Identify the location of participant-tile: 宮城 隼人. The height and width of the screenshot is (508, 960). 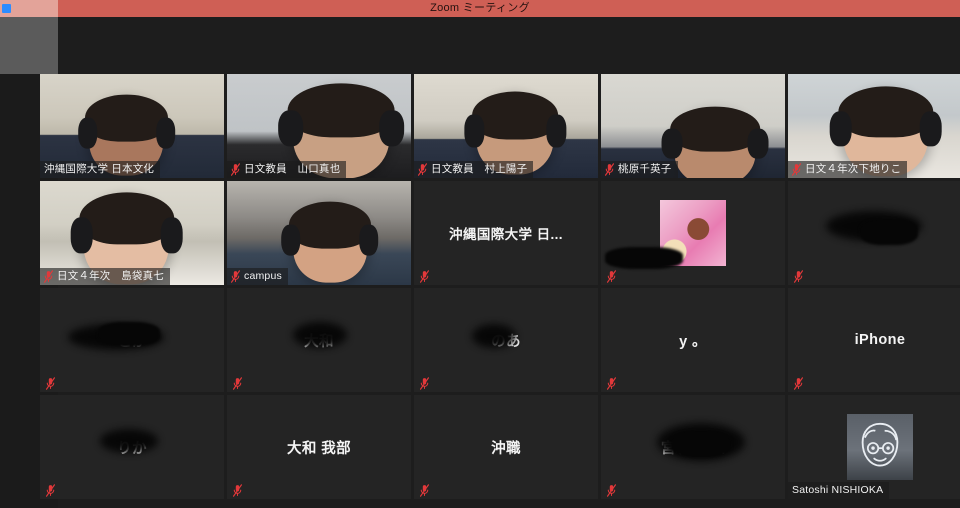
(693, 447).